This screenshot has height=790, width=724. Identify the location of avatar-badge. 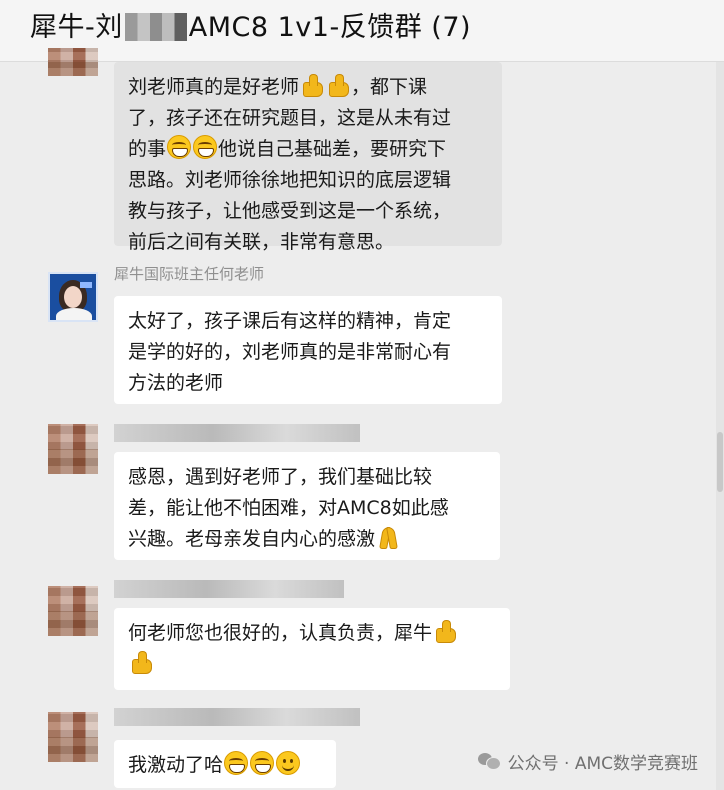
(86, 285).